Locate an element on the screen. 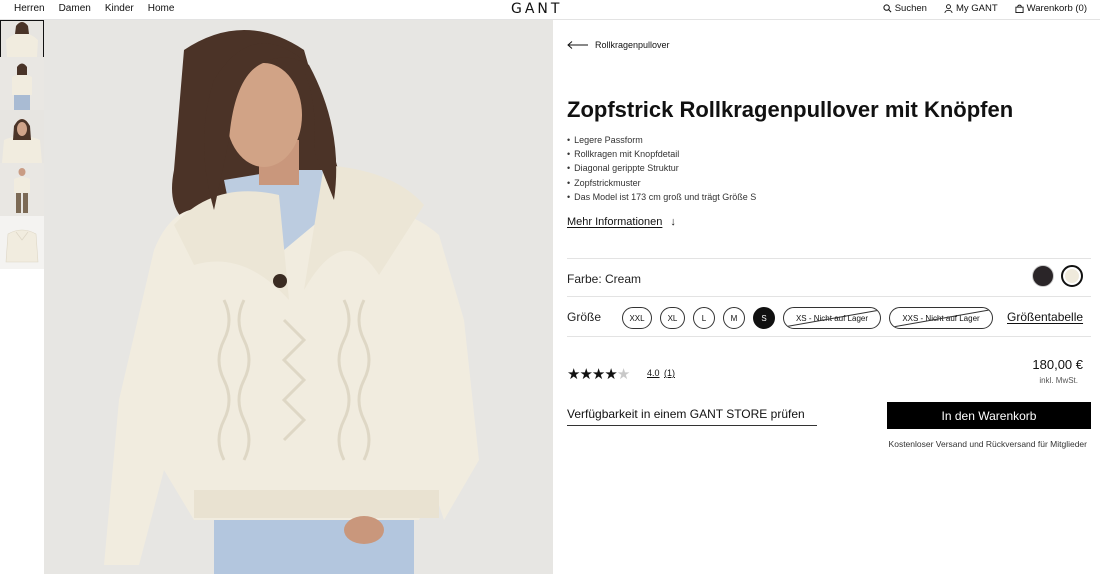 The image size is (1100, 574). header-tools: Suchen My GANT Warenkorb (0) is located at coordinates (985, 8).